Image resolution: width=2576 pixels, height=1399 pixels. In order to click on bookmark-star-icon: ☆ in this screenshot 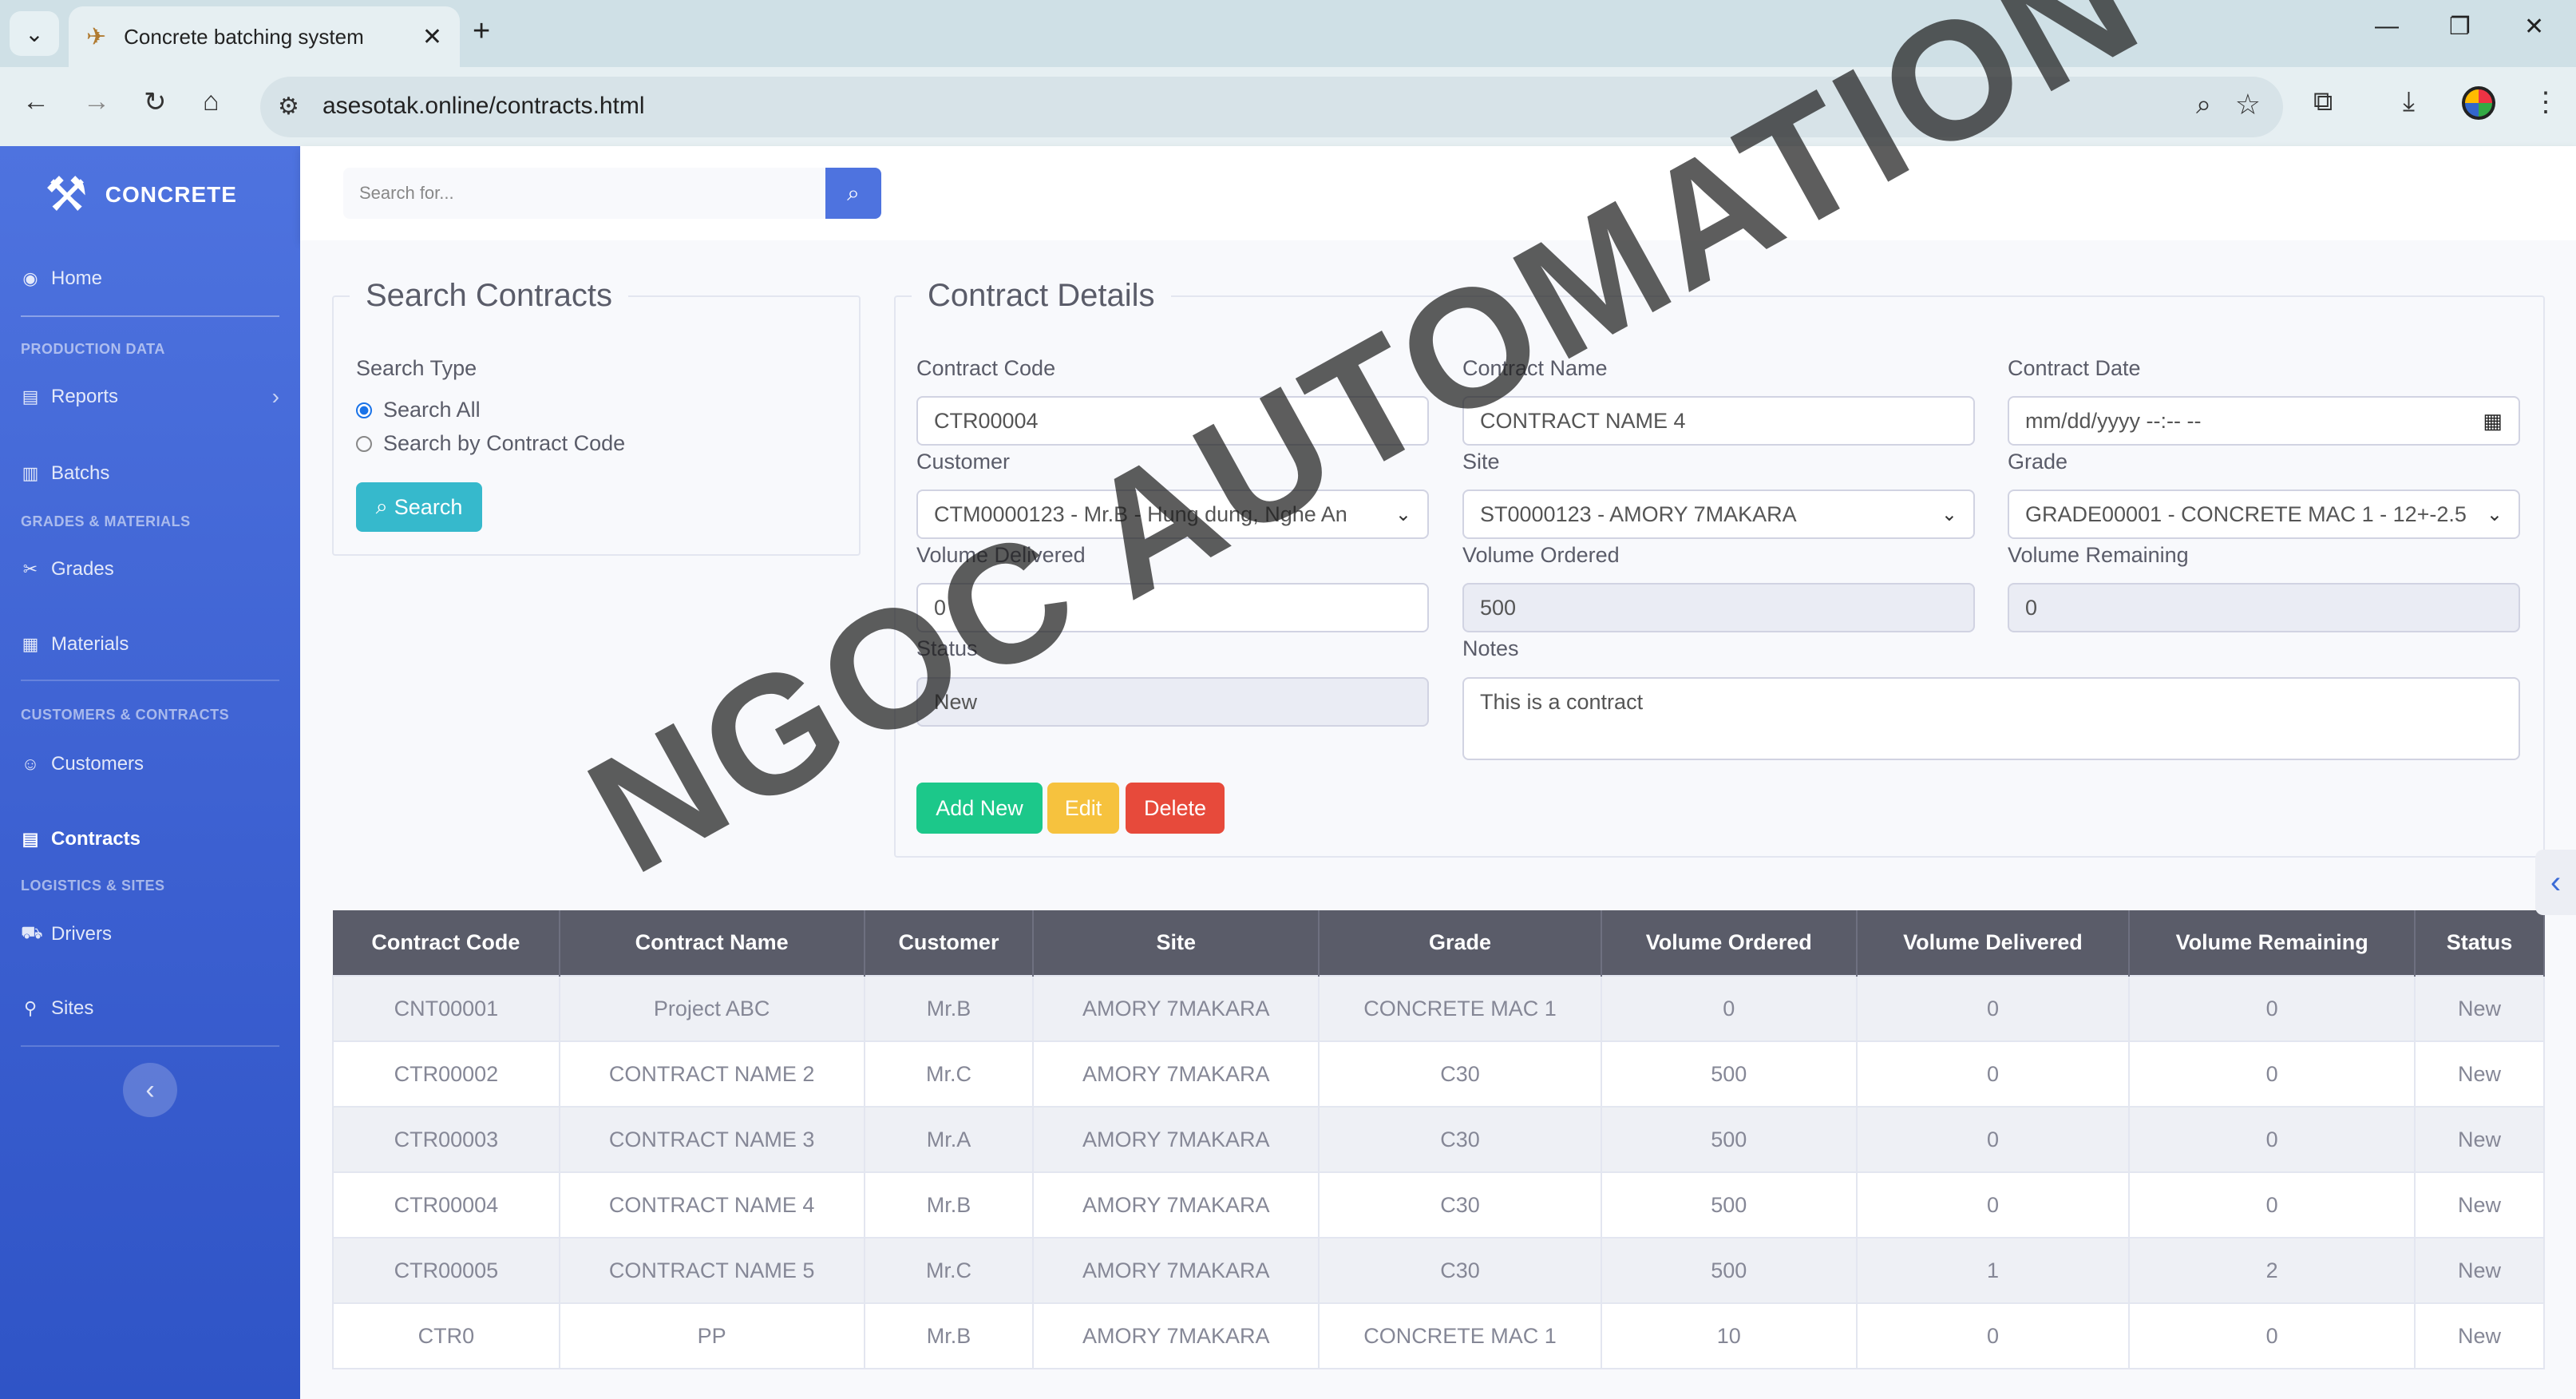, I will do `click(2248, 104)`.